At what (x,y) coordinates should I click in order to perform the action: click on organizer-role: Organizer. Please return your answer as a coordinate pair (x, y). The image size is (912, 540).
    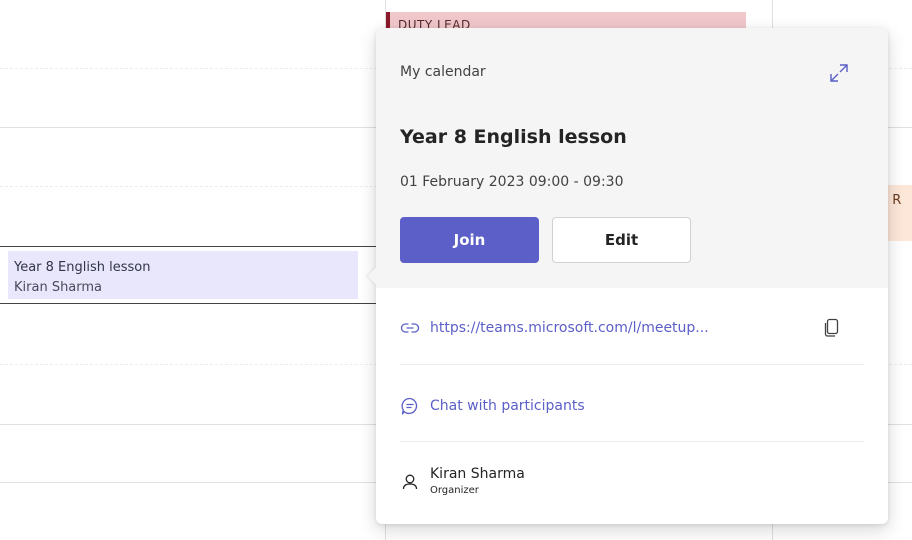
    Looking at the image, I should click on (454, 490).